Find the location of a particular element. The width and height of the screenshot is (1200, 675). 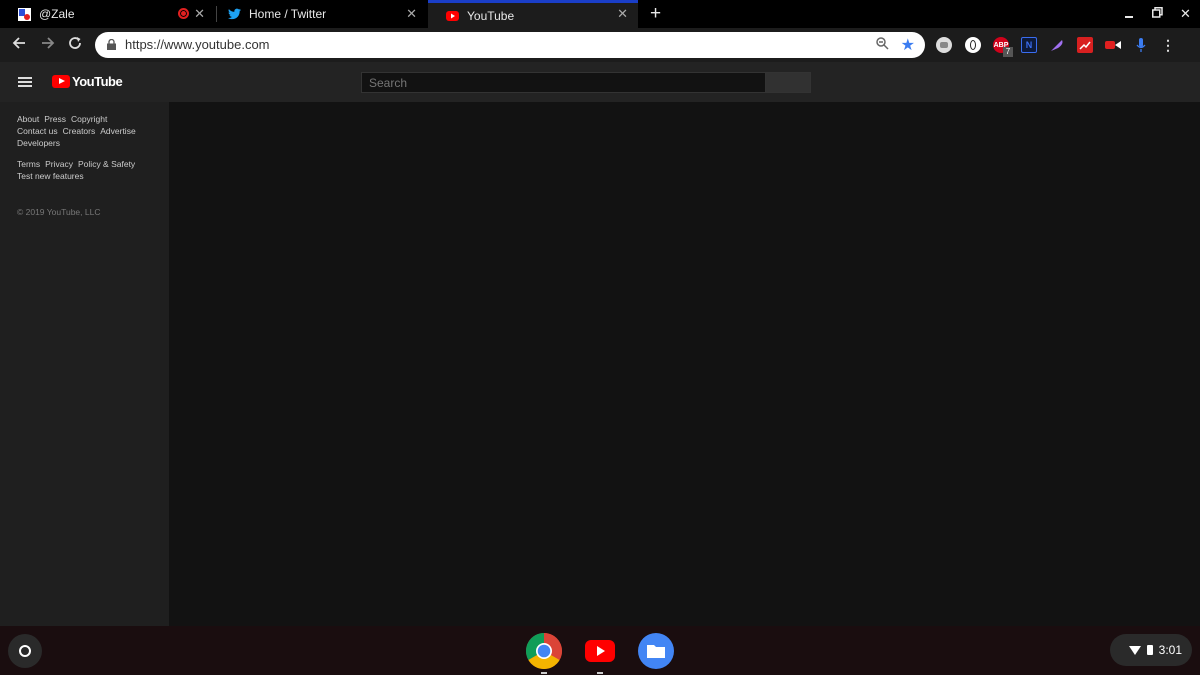

clock-time: 3:01 is located at coordinates (1170, 650).